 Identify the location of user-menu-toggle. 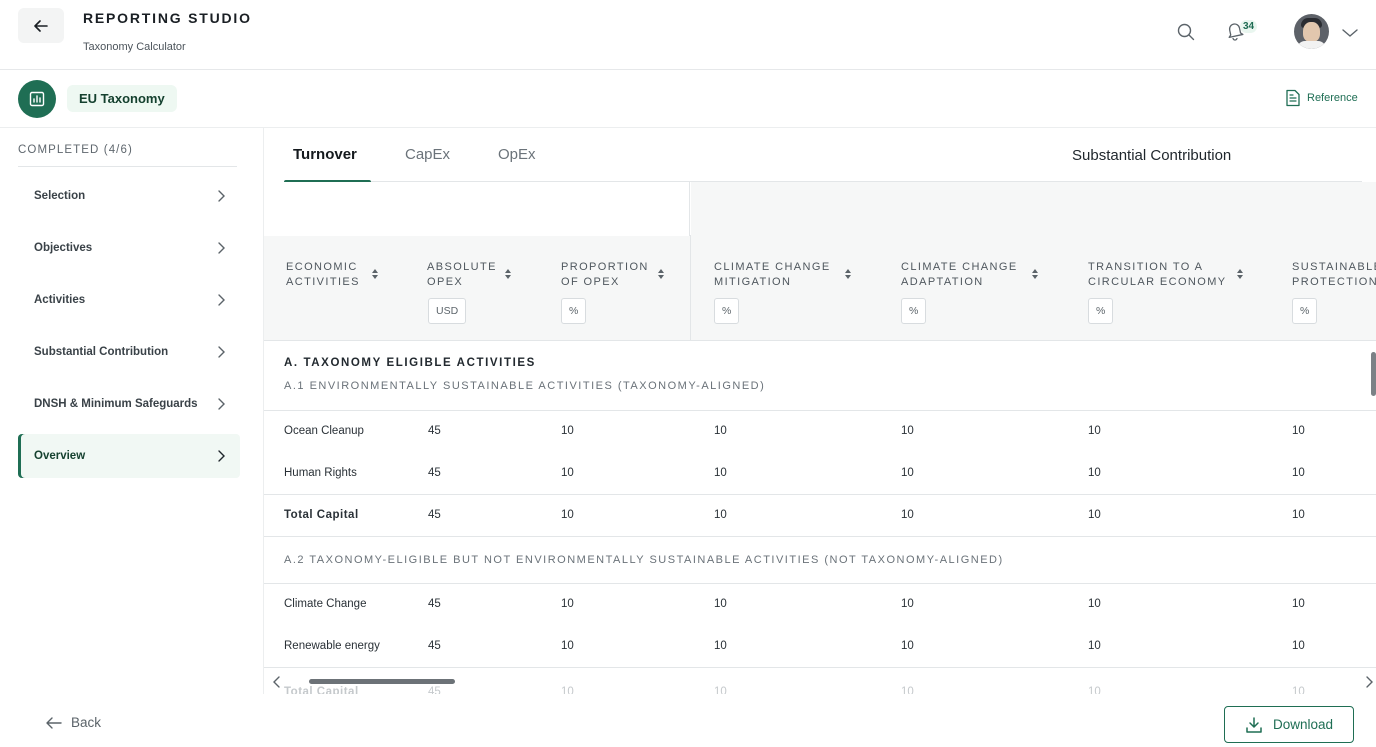
(1350, 32).